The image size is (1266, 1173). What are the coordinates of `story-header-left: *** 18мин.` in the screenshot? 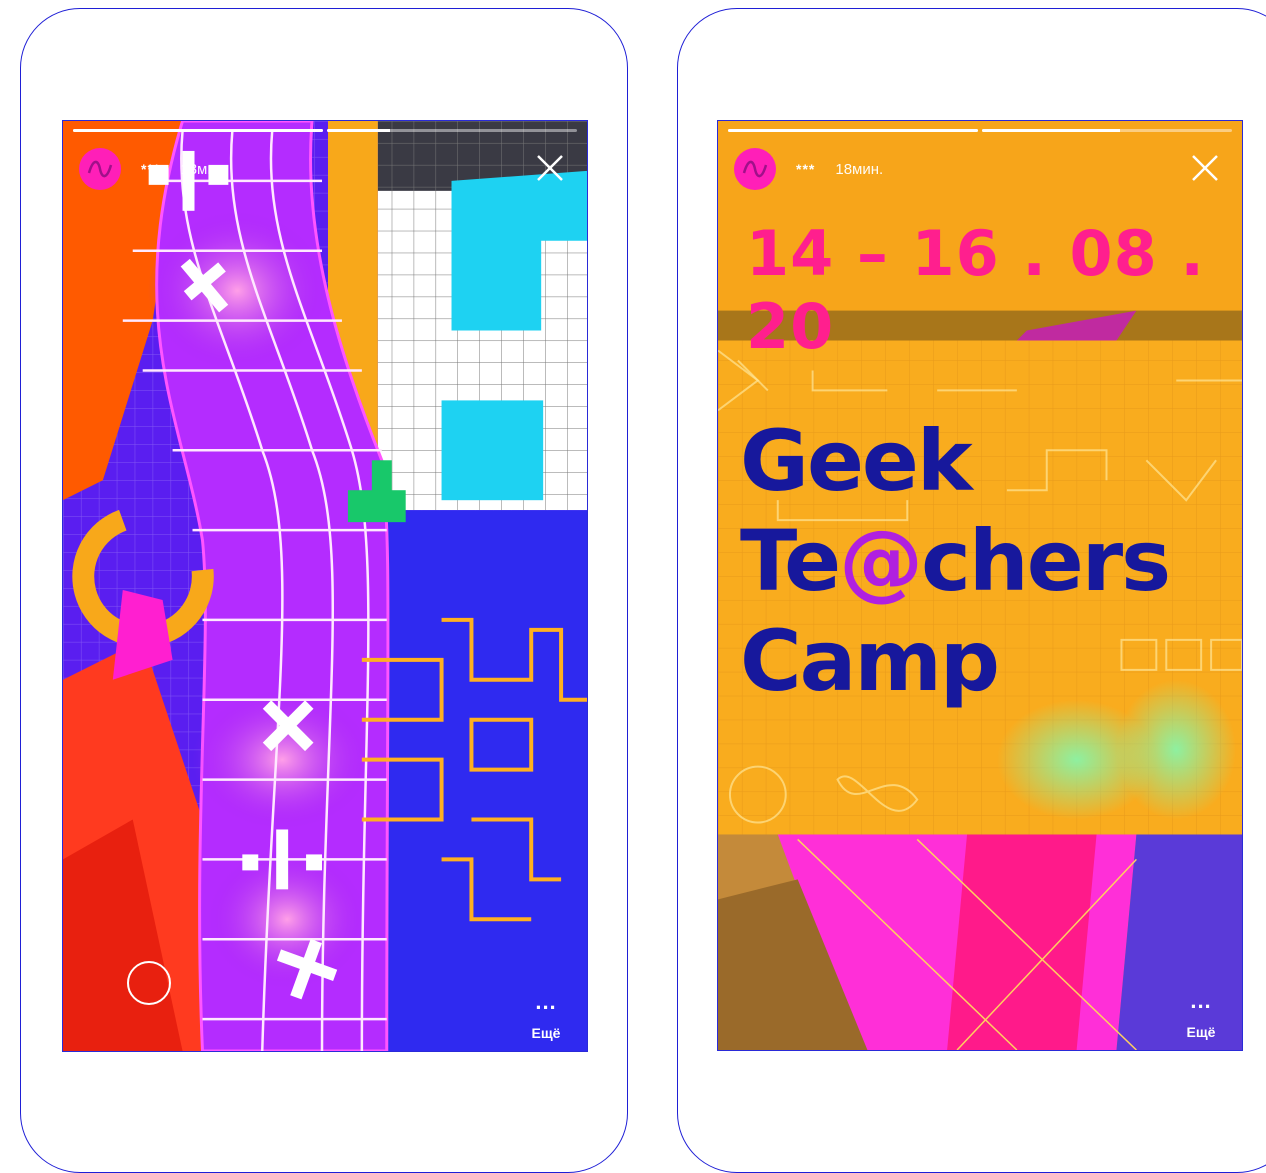 It's located at (328, 169).